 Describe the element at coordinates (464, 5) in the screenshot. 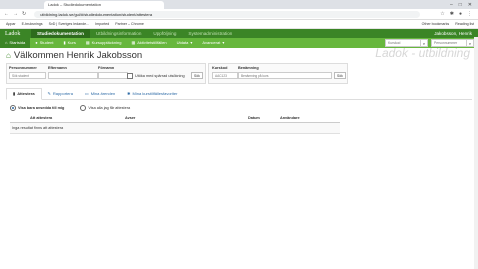

I see `window-controls: – □ ✕` at that location.